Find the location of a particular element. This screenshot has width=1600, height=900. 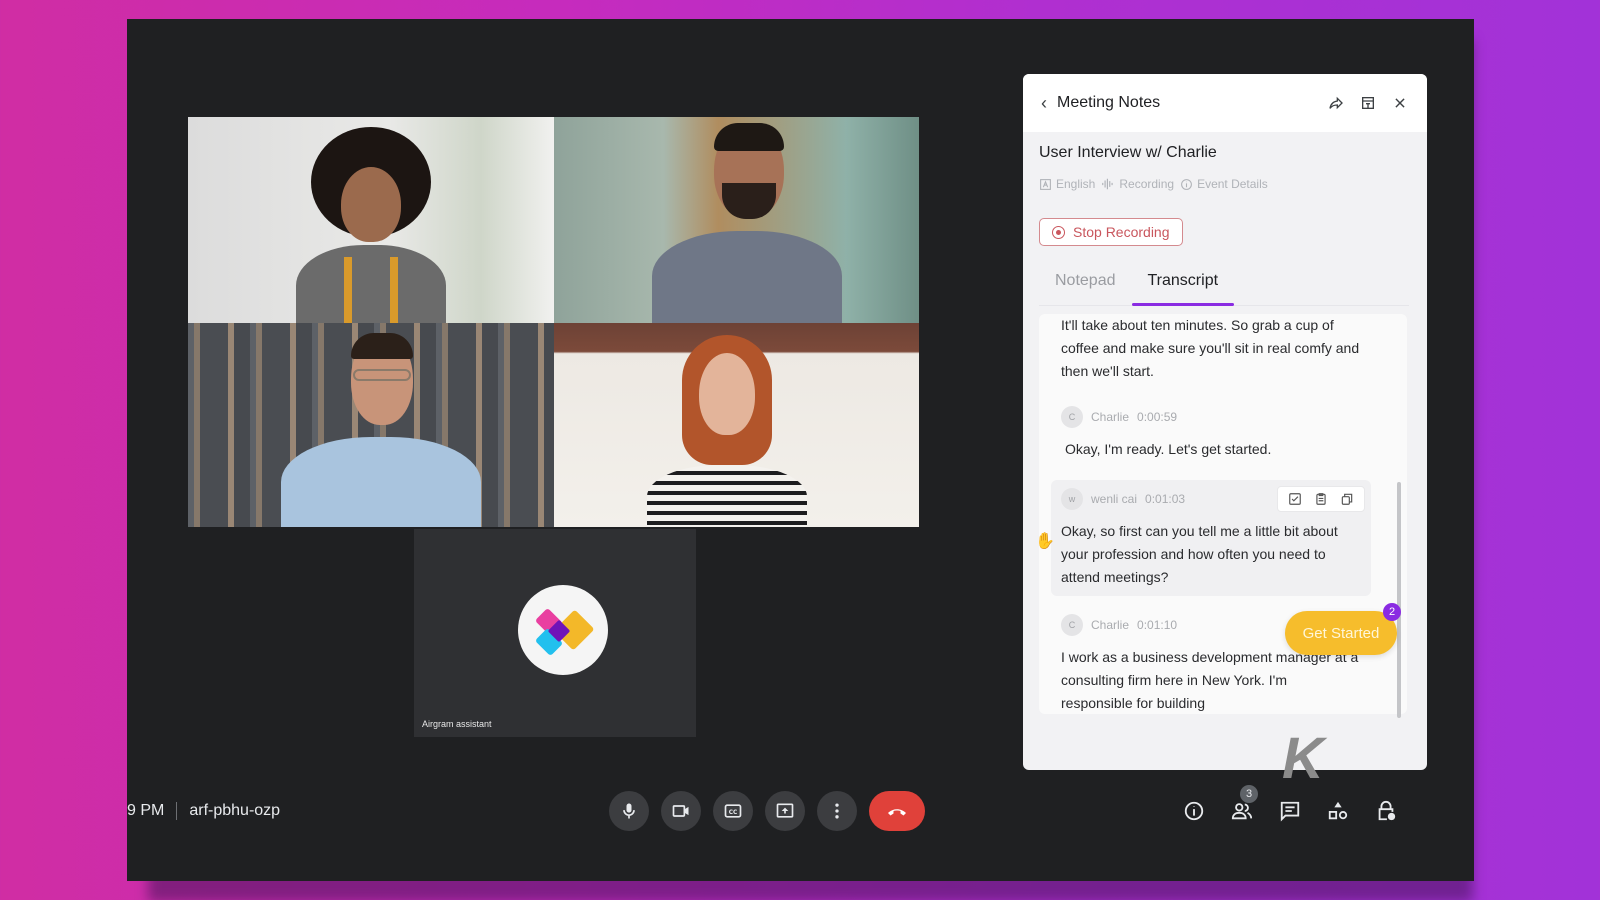

notification-badge: 2 is located at coordinates (1392, 612).